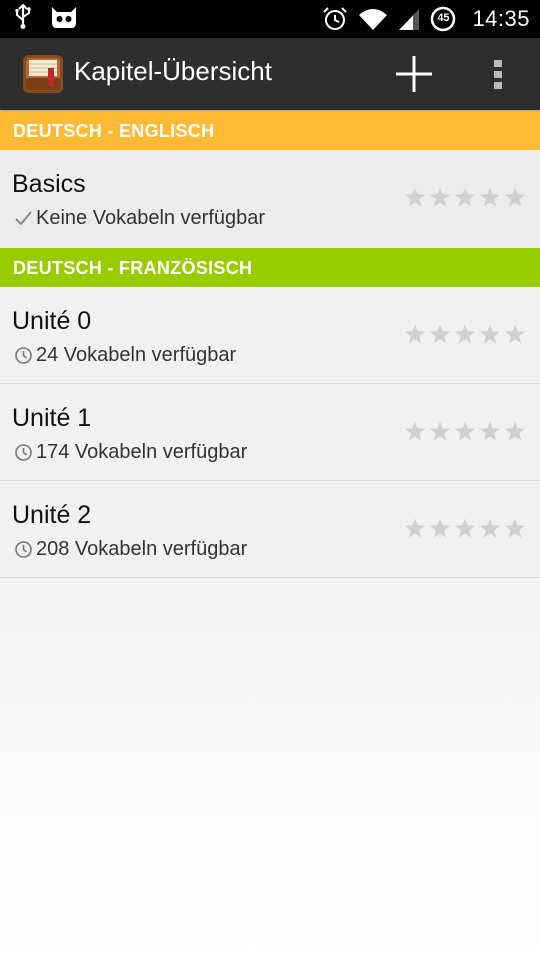  I want to click on alarm-icon, so click(335, 18).